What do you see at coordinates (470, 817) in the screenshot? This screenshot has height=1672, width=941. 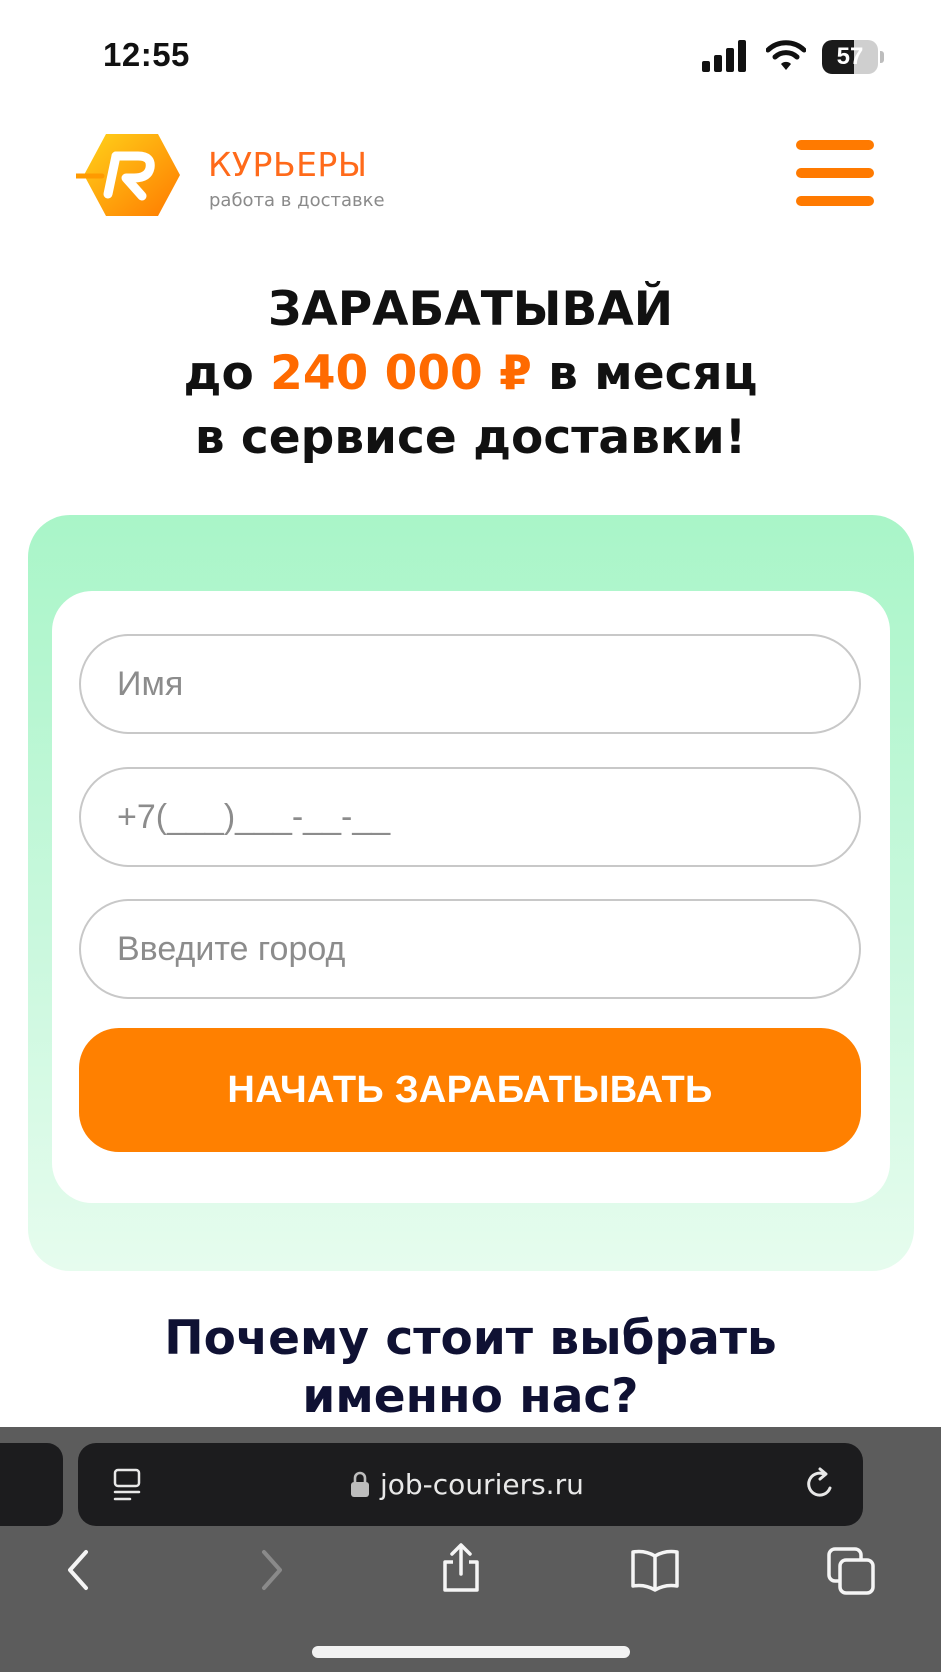 I see `phone-input: +7(___)___-__-__` at bounding box center [470, 817].